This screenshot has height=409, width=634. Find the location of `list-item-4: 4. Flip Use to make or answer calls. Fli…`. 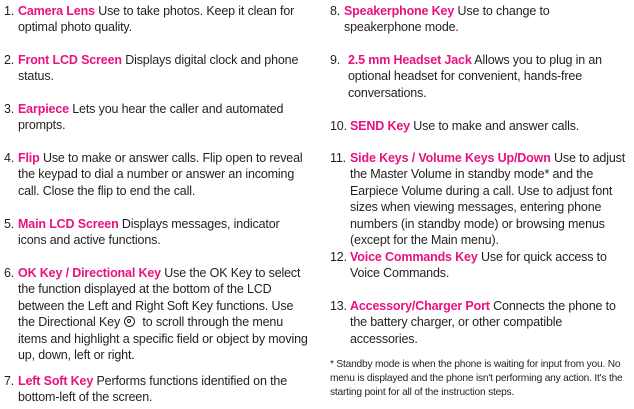

list-item-4: 4. Flip Use to make or answer calls. Fli… is located at coordinates (157, 174).